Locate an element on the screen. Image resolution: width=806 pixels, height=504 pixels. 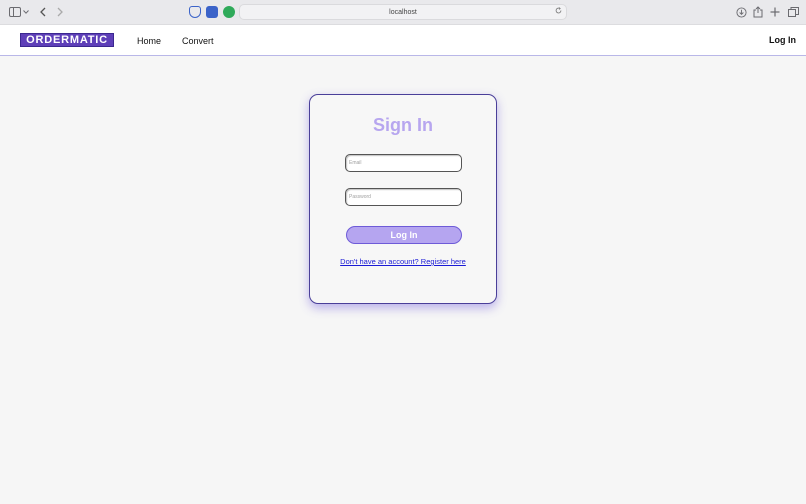
password-field is located at coordinates (403, 197).